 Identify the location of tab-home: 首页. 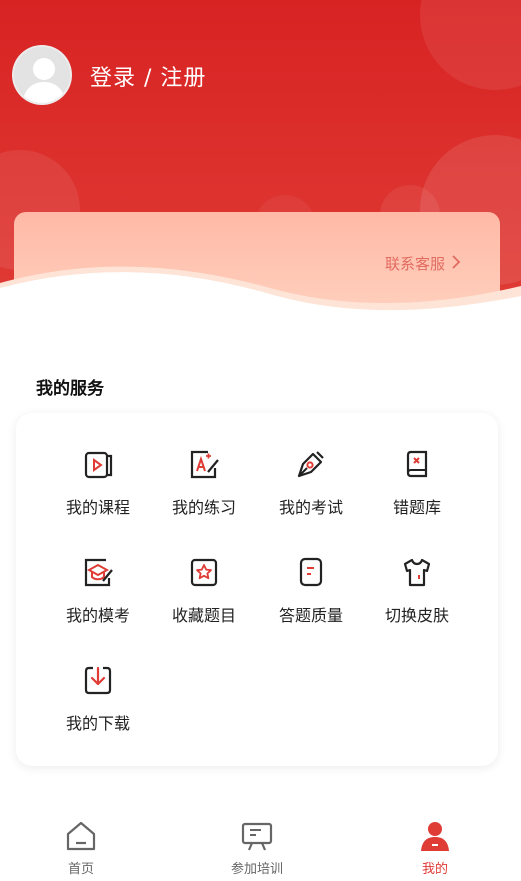
(81, 848).